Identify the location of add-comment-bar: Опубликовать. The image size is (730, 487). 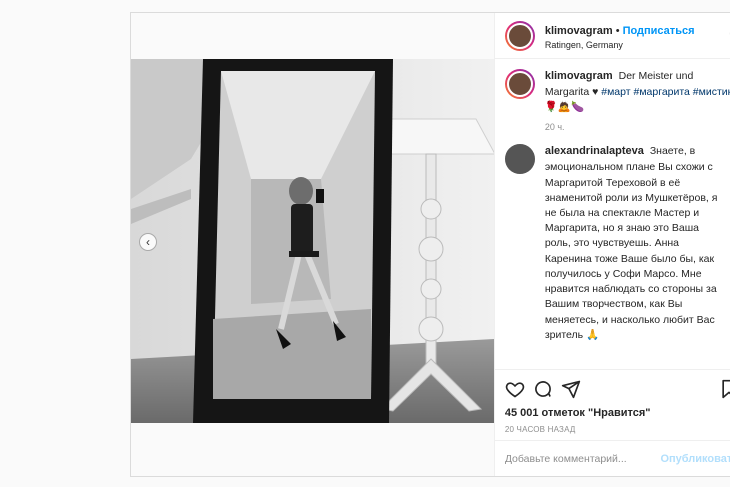
(612, 458).